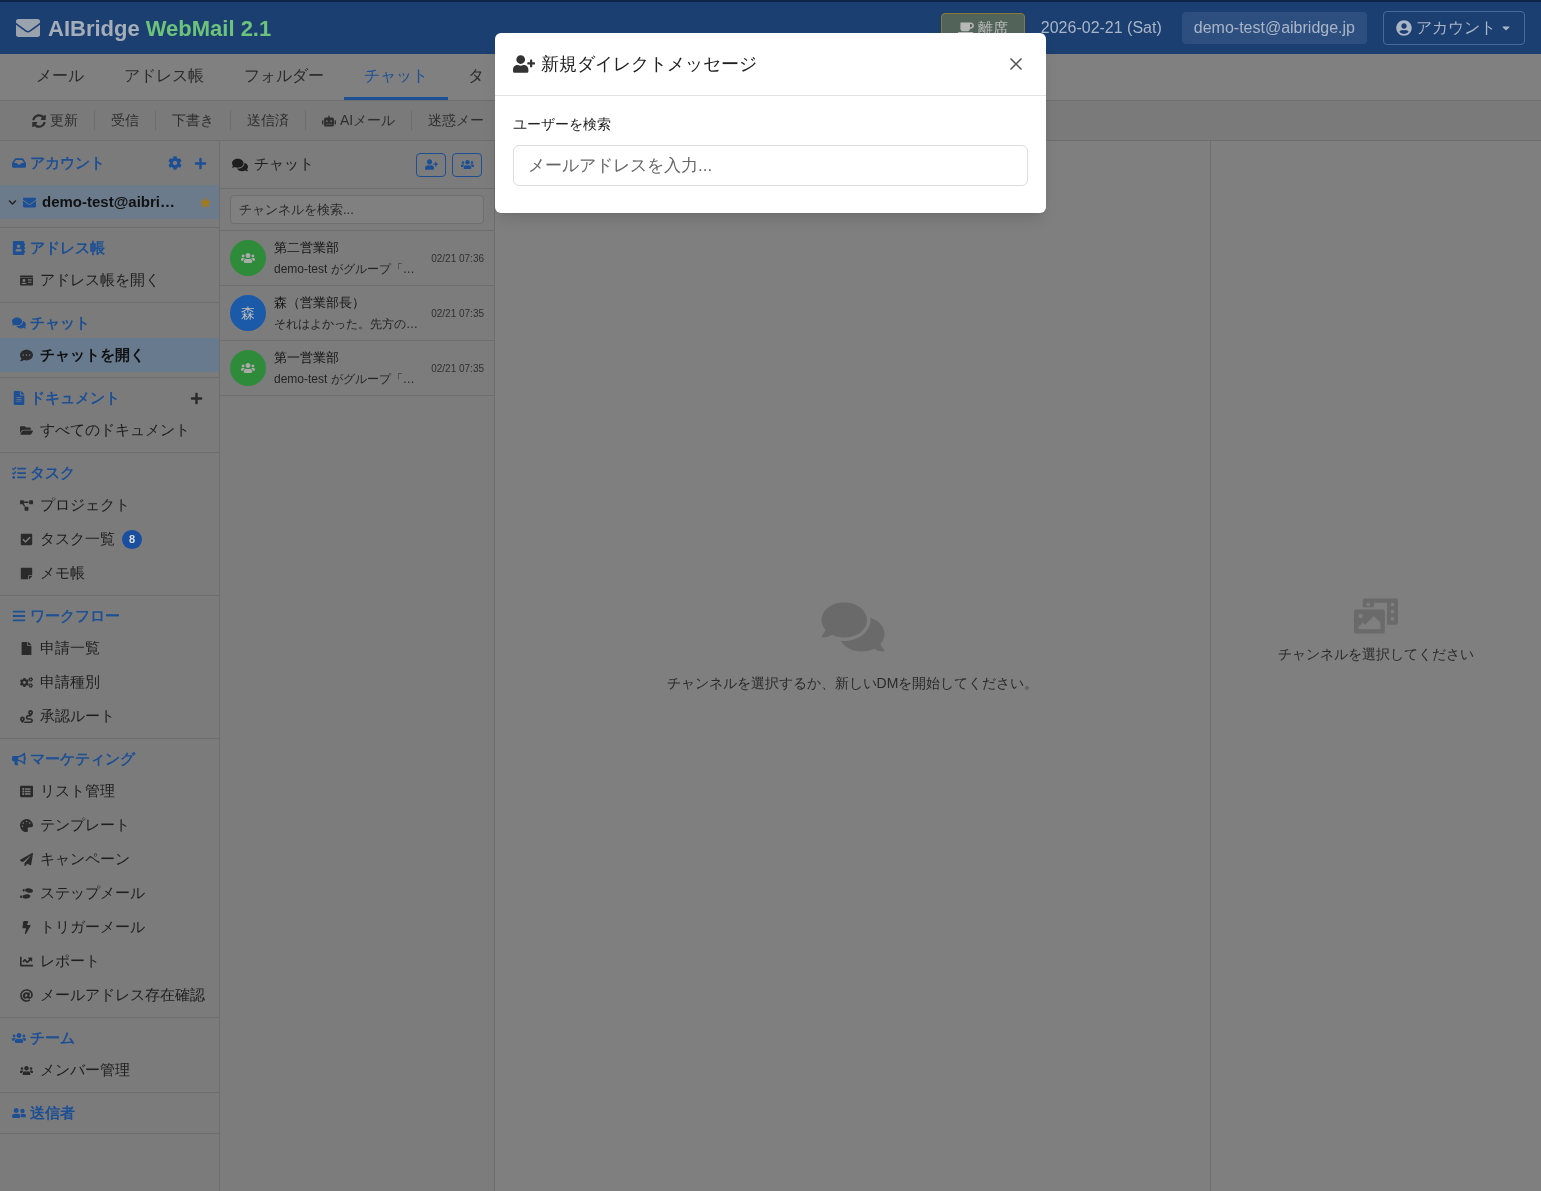 This screenshot has height=1191, width=1541. What do you see at coordinates (284, 77) in the screenshot?
I see `nav-tab: フォルダー` at bounding box center [284, 77].